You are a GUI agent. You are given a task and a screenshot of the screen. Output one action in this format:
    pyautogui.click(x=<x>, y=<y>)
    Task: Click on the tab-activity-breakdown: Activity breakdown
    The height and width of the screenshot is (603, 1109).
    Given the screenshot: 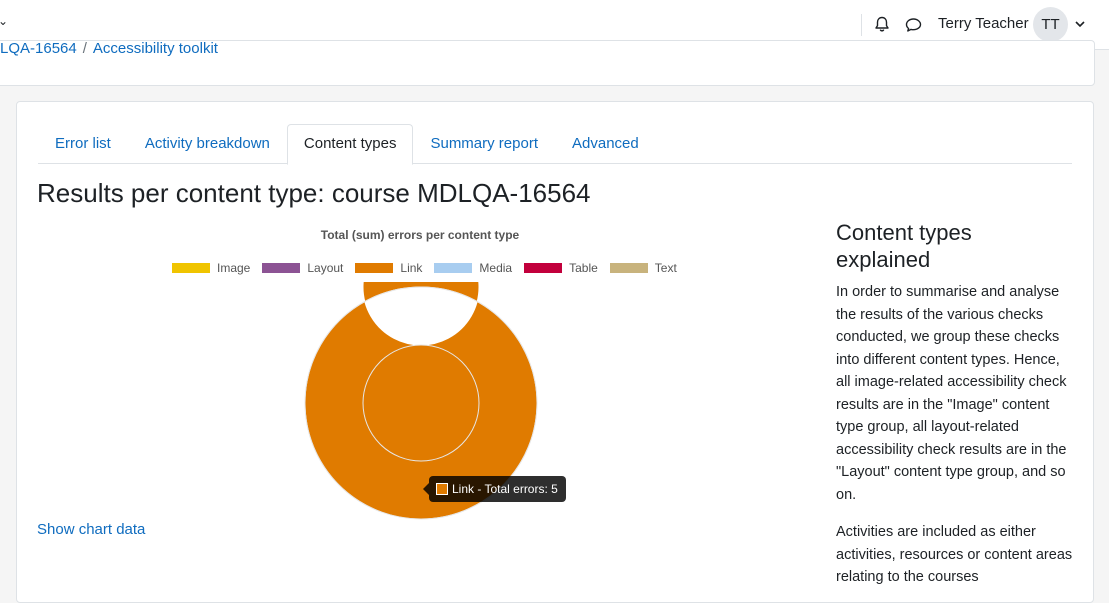 What is the action you would take?
    pyautogui.click(x=207, y=144)
    